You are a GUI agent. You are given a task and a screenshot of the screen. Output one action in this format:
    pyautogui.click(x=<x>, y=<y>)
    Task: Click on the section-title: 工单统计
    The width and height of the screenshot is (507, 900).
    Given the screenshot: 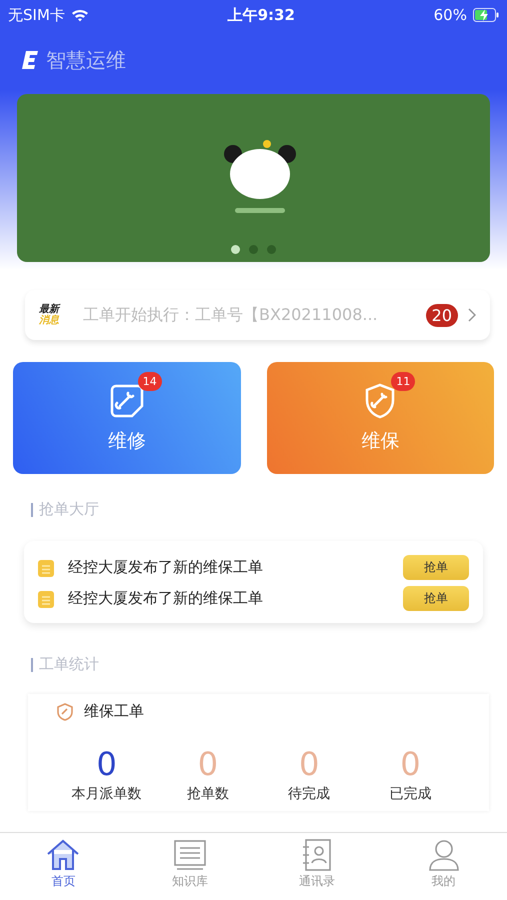 What is the action you would take?
    pyautogui.click(x=69, y=664)
    